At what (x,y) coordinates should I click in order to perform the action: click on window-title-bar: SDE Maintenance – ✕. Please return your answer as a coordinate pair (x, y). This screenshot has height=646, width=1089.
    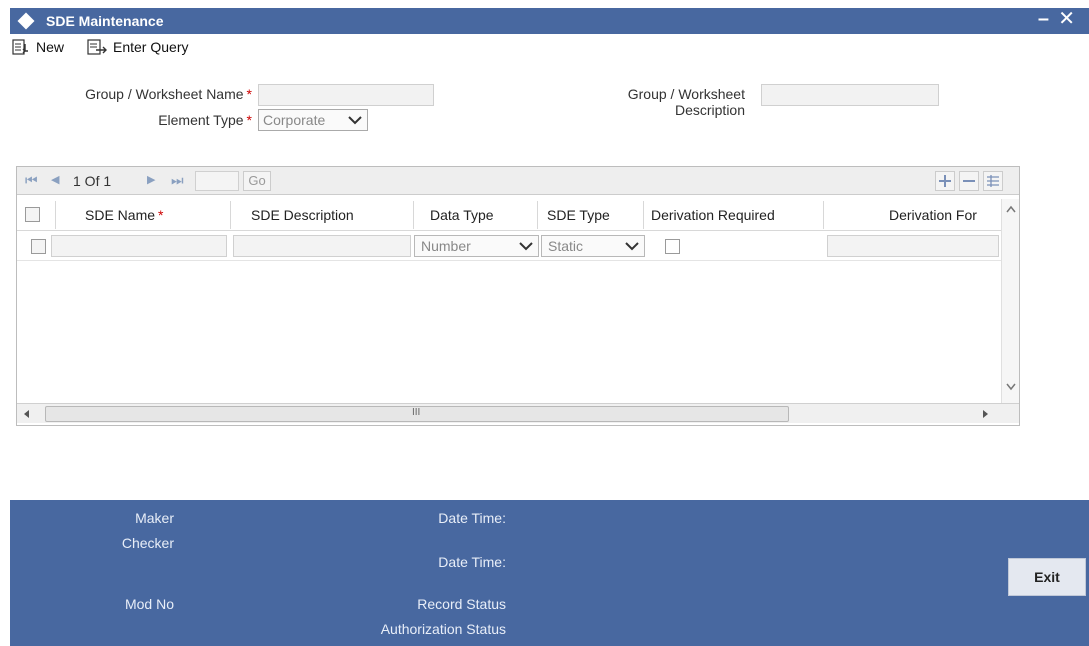
    Looking at the image, I should click on (549, 21).